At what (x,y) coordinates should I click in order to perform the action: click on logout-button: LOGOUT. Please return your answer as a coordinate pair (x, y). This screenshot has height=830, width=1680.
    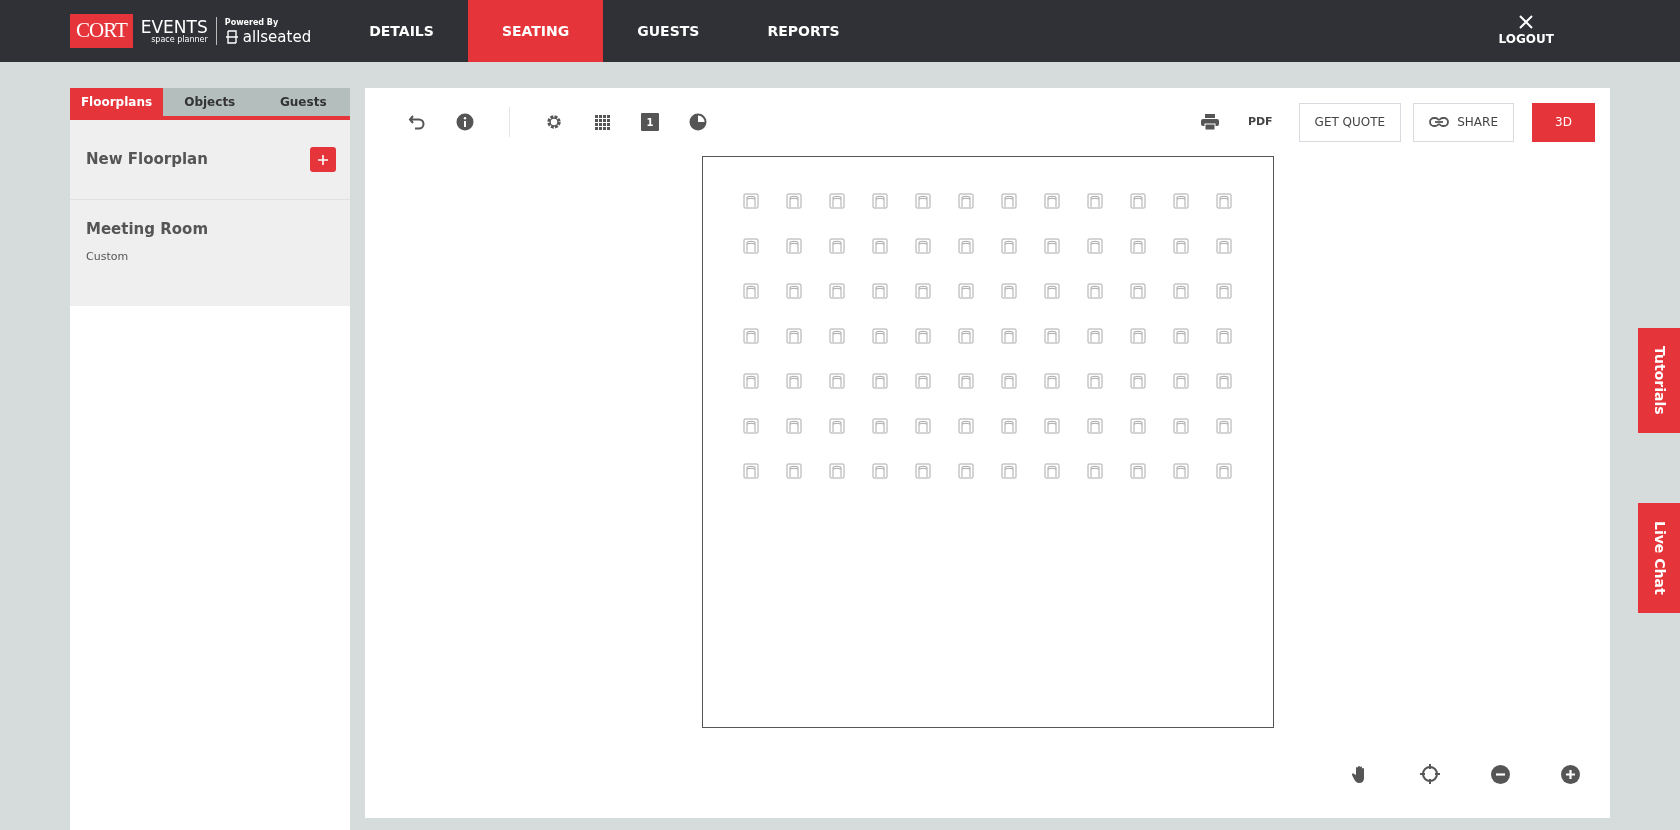
    Looking at the image, I should click on (1526, 31).